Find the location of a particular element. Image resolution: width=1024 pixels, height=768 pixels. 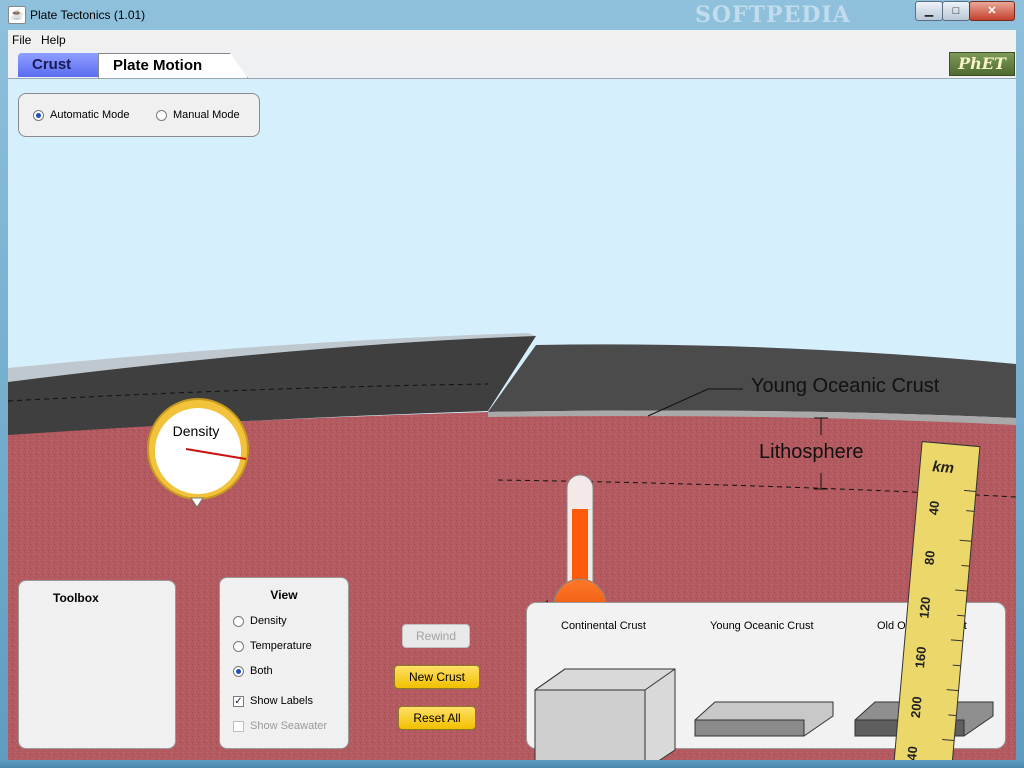

tab-crust: Crust is located at coordinates (58, 65).